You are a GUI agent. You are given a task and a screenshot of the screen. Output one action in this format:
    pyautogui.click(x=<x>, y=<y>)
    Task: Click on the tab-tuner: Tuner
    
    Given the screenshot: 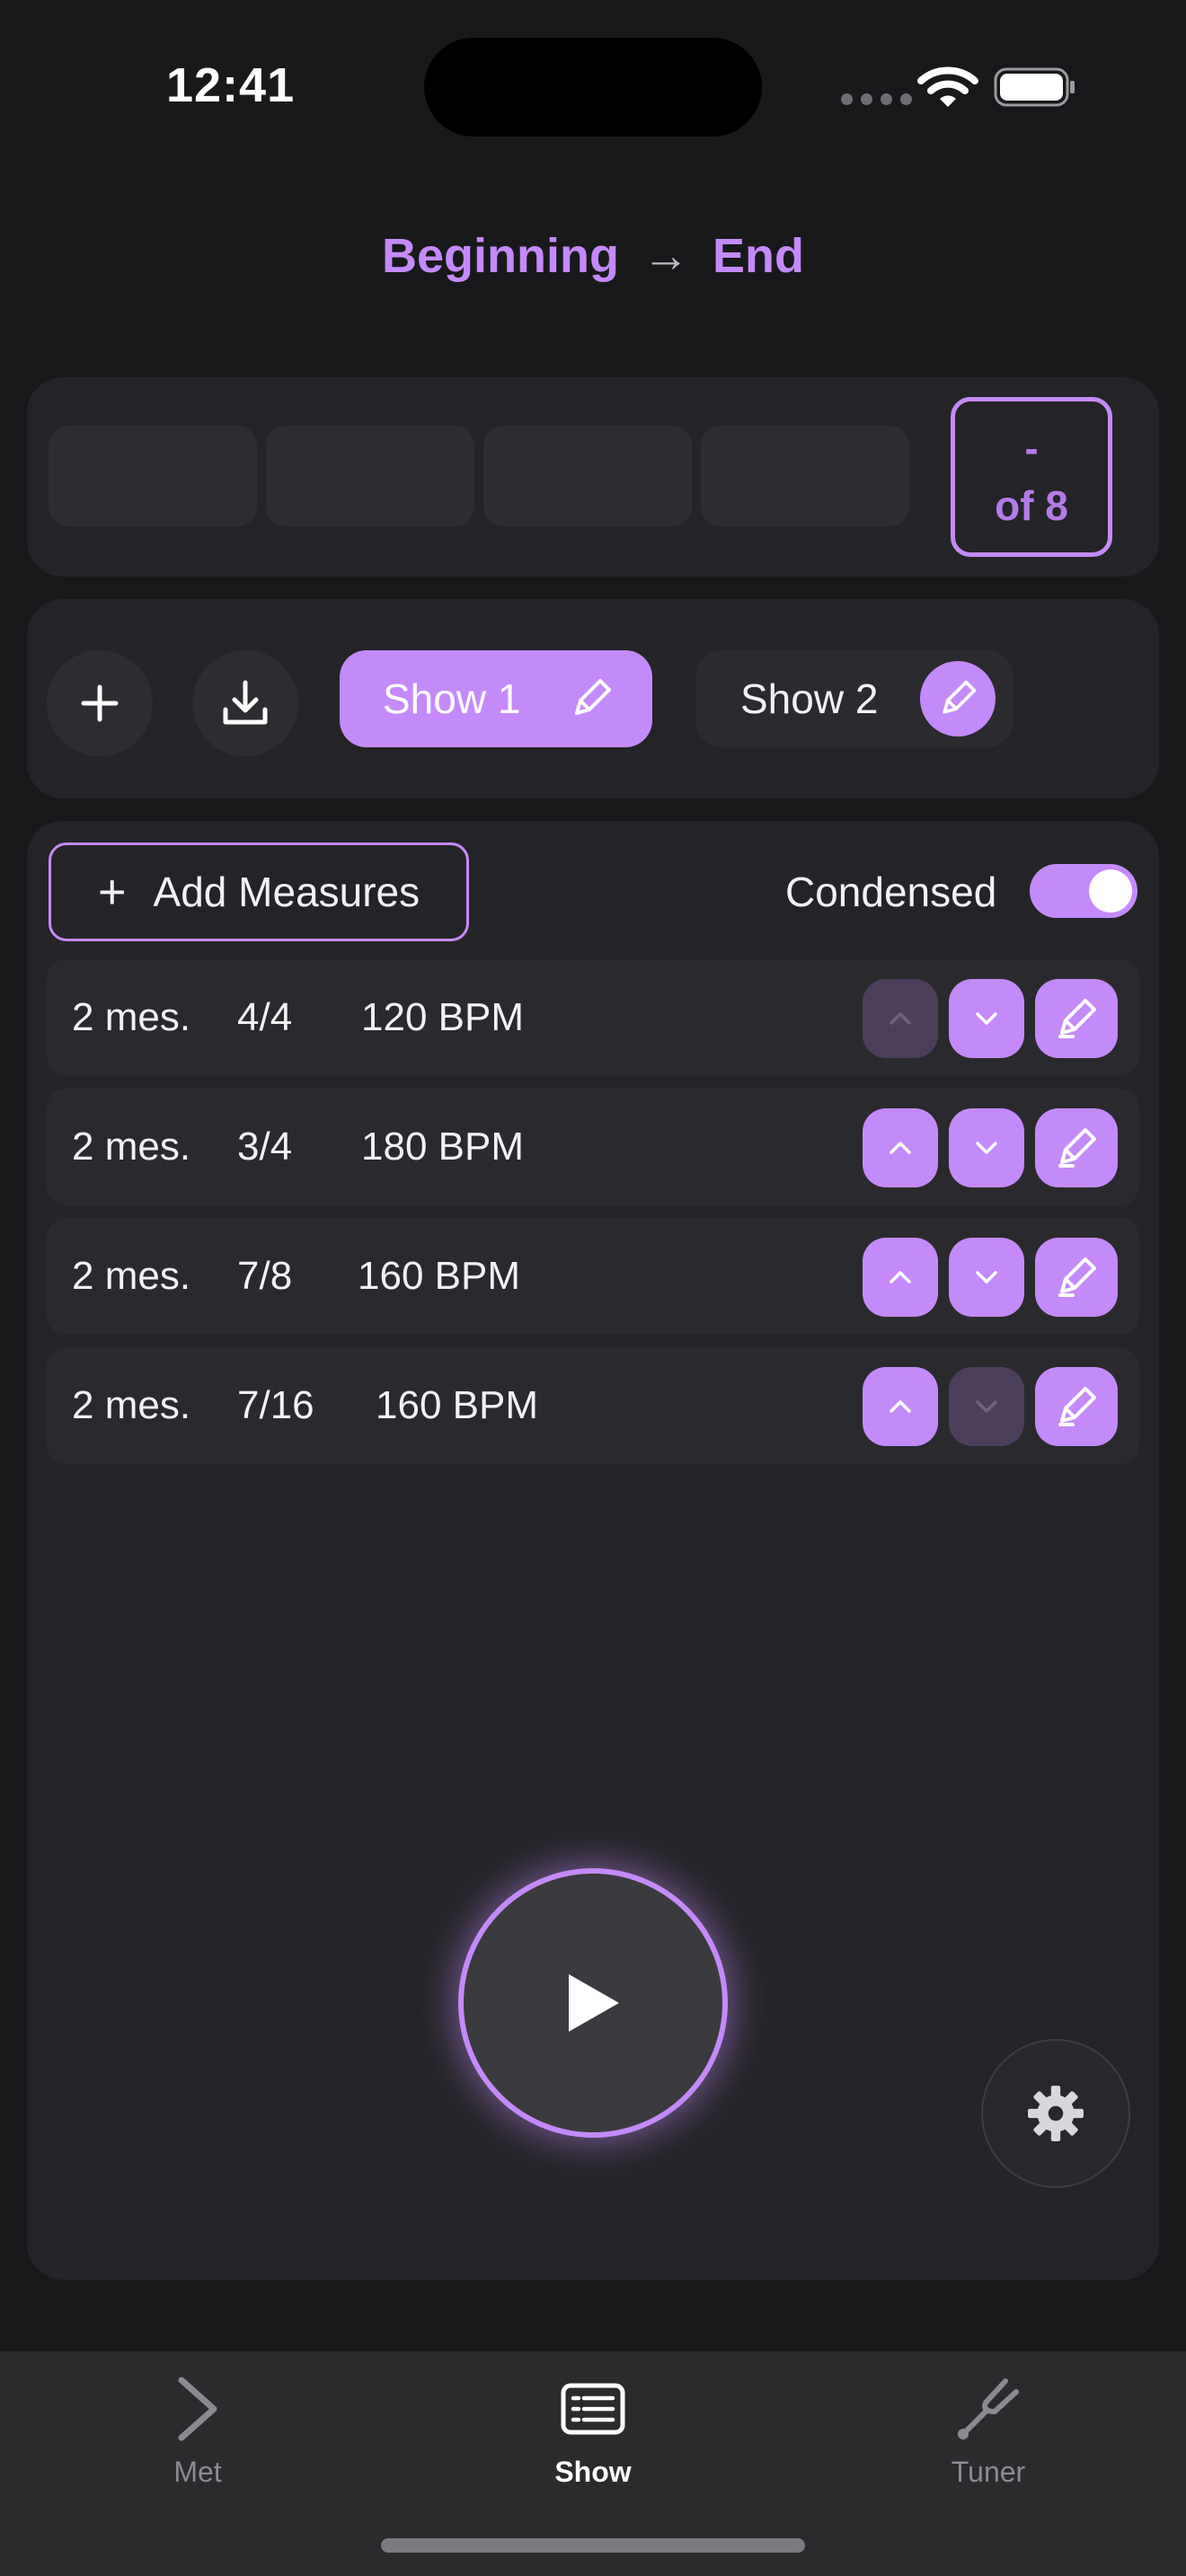 What is the action you would take?
    pyautogui.click(x=988, y=2440)
    